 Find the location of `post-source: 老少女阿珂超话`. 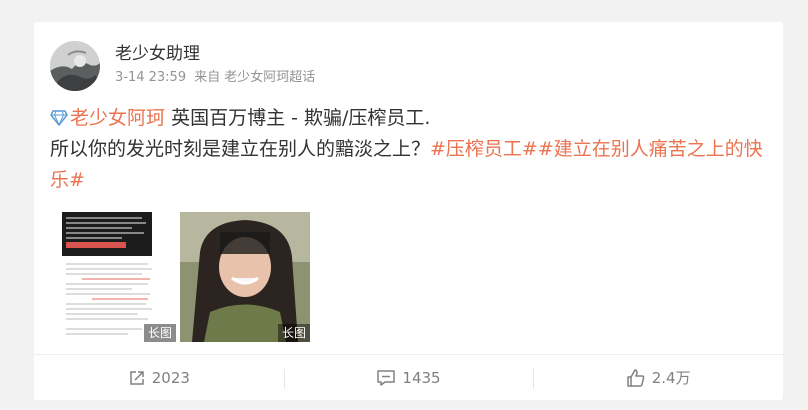

post-source: 老少女阿珂超话 is located at coordinates (269, 77).